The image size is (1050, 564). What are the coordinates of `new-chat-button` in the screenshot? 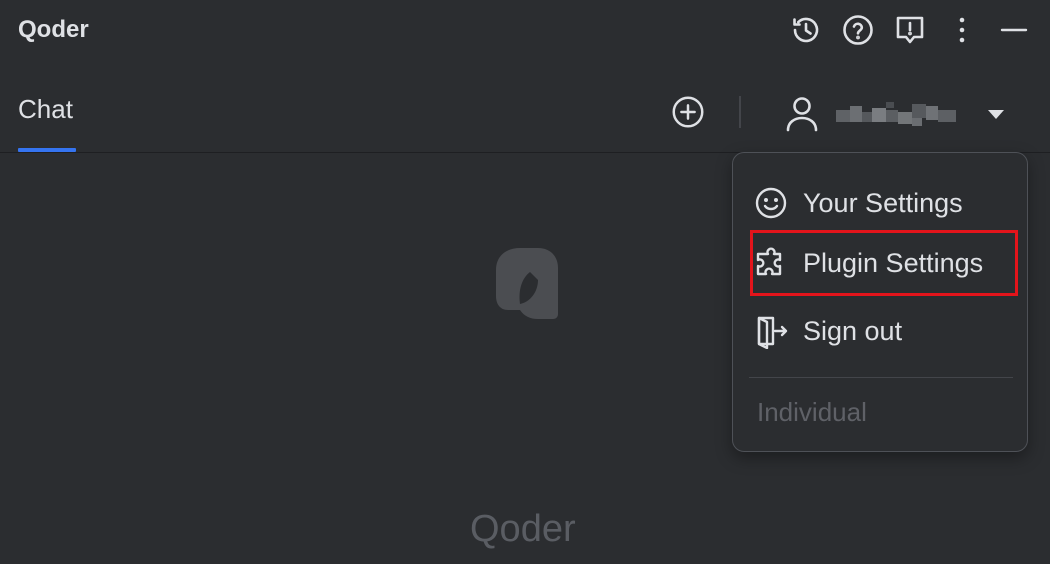 It's located at (688, 112).